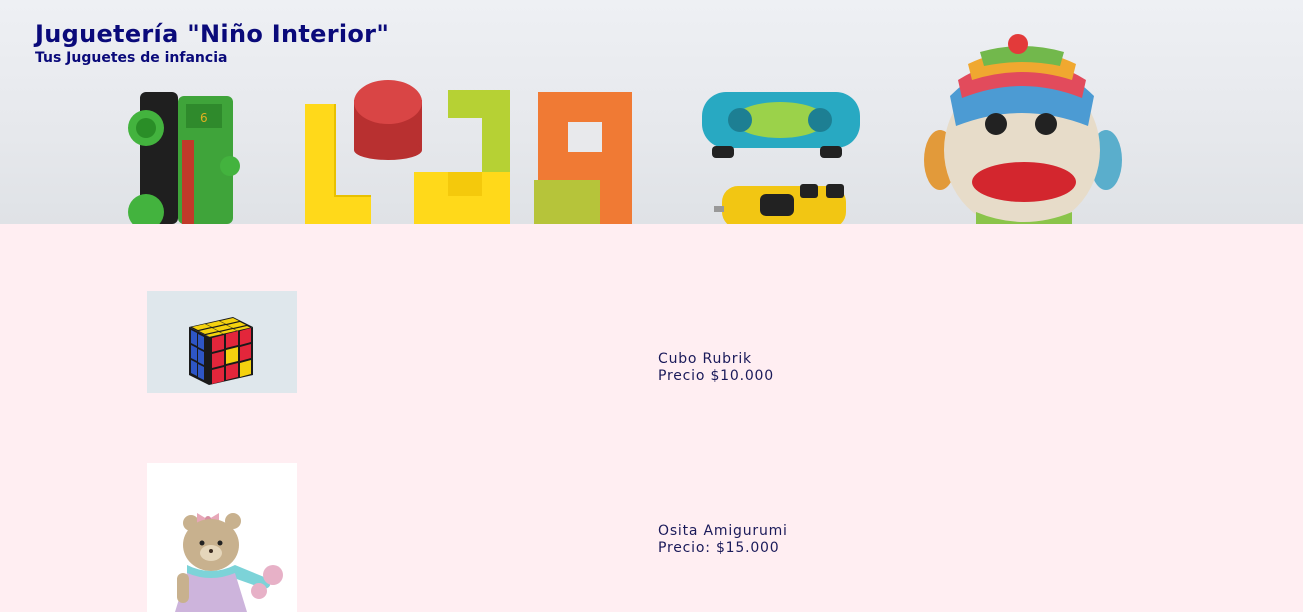  Describe the element at coordinates (719, 548) in the screenshot. I see `product-price: Precio: $15.000` at that location.